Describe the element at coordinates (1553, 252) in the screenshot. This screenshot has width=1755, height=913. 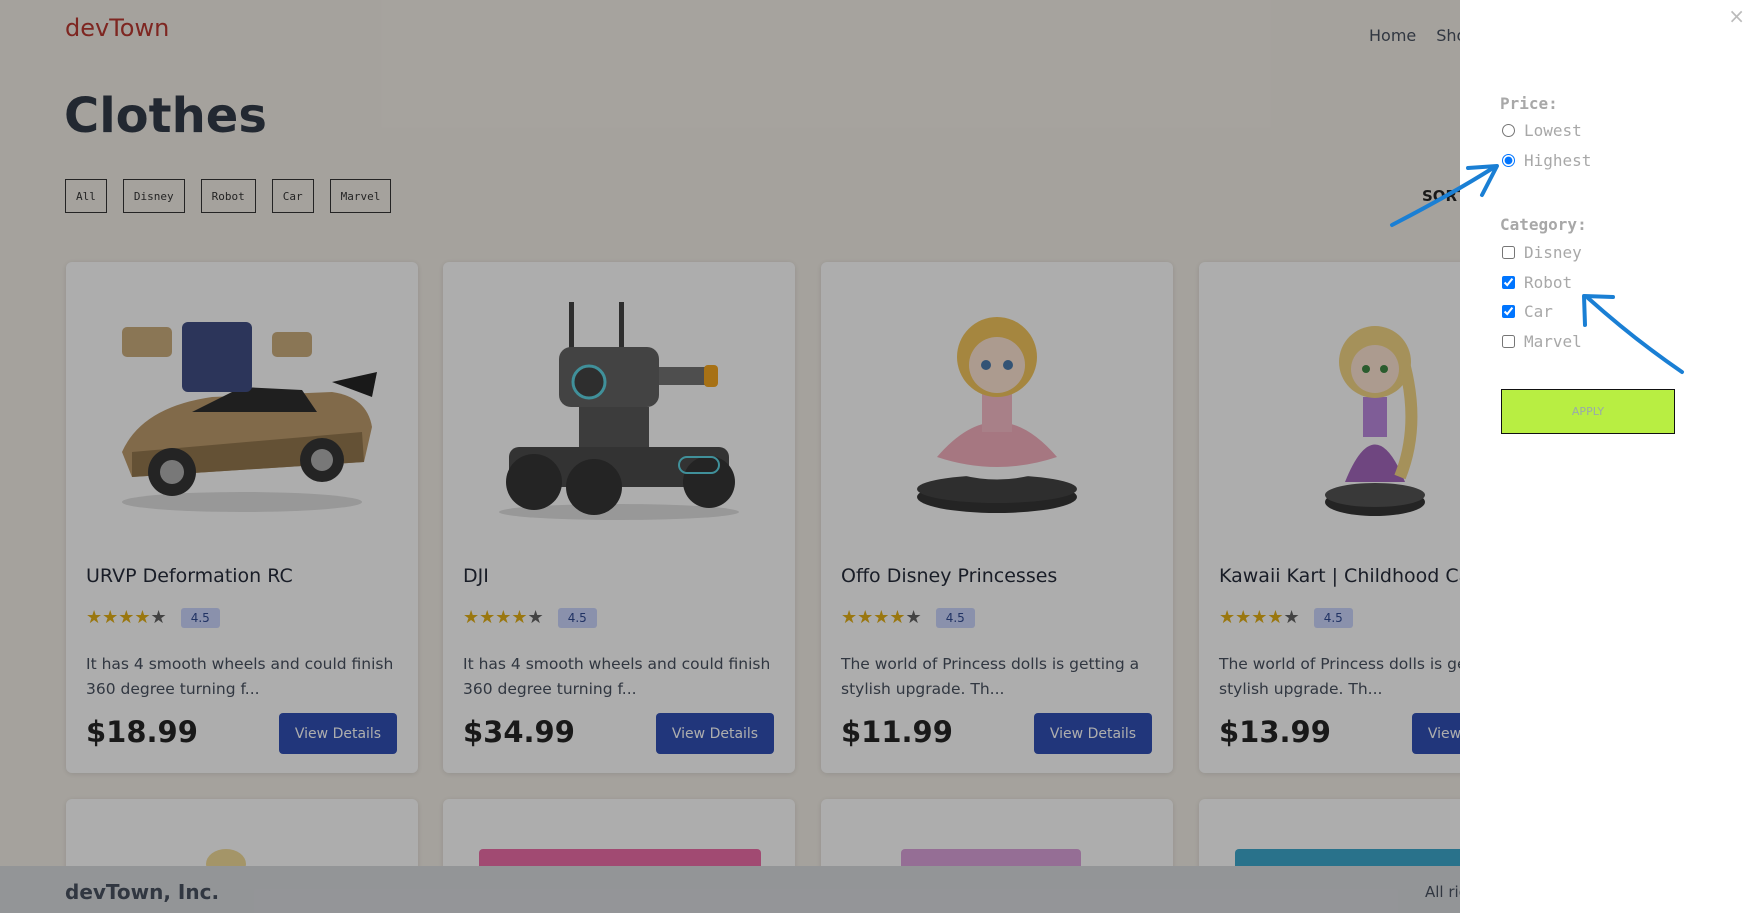
I see `option-label: Disney` at that location.